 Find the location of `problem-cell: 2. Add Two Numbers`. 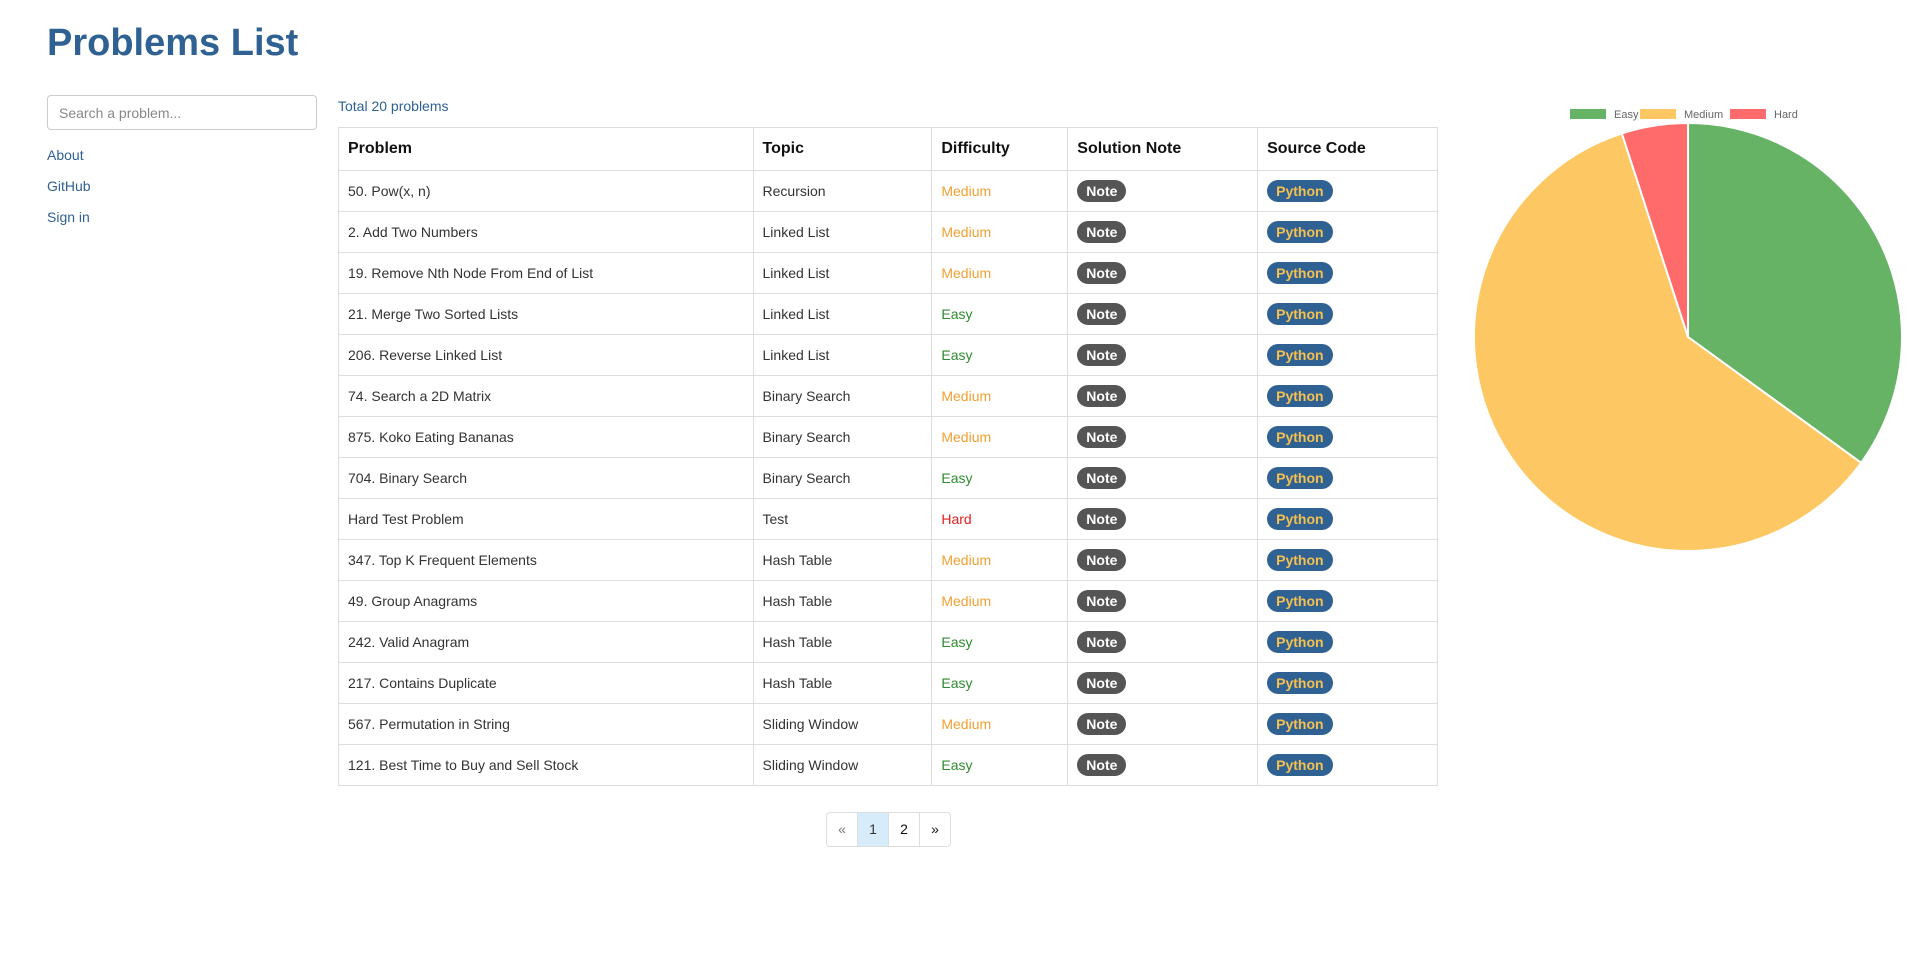

problem-cell: 2. Add Two Numbers is located at coordinates (546, 232).